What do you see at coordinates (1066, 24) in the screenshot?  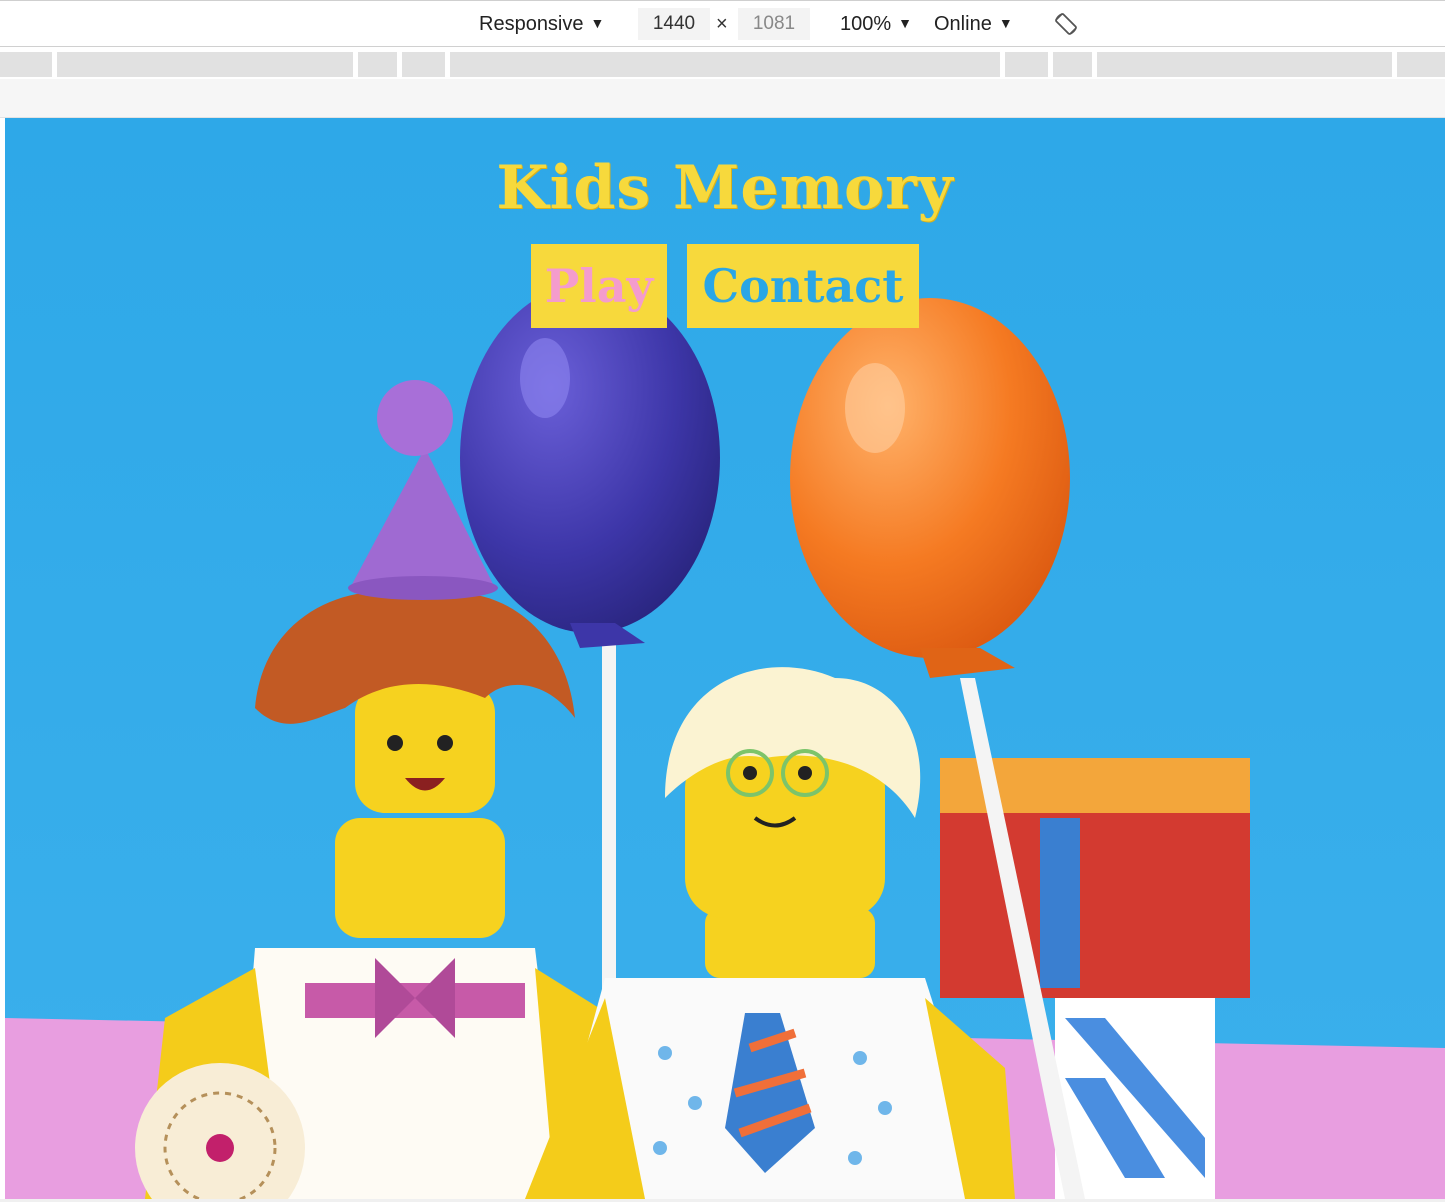 I see `rotate-icon` at bounding box center [1066, 24].